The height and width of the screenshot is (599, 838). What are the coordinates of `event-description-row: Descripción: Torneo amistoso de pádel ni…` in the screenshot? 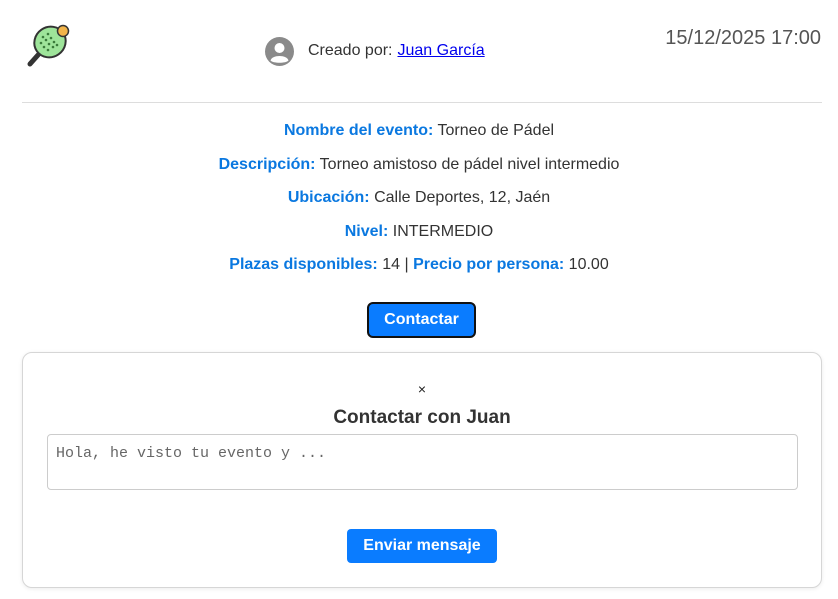 It's located at (419, 173).